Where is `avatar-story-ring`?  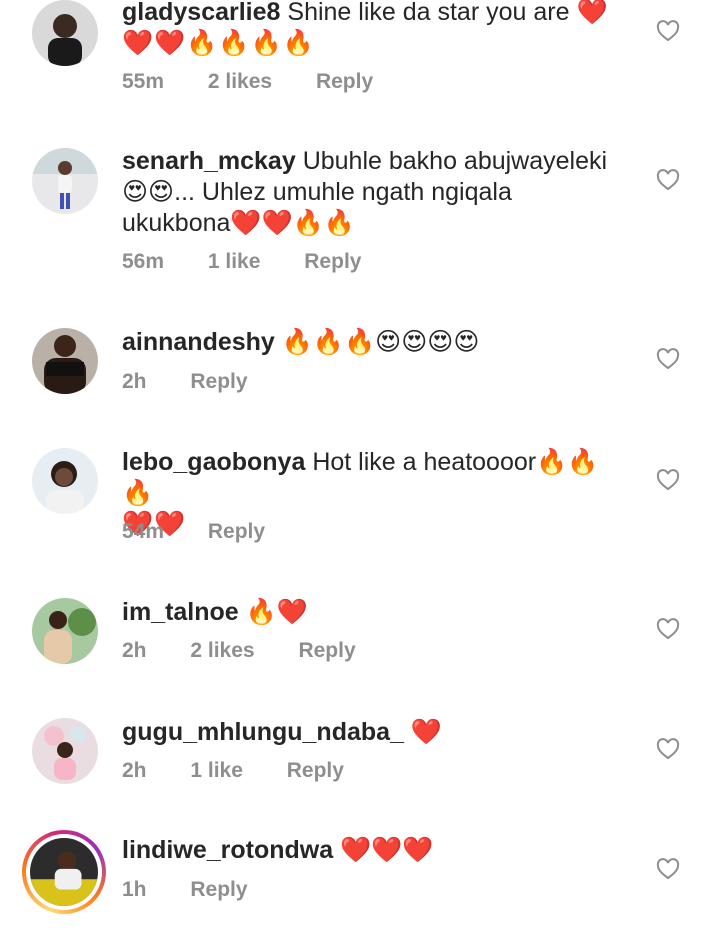
avatar-story-ring is located at coordinates (64, 872).